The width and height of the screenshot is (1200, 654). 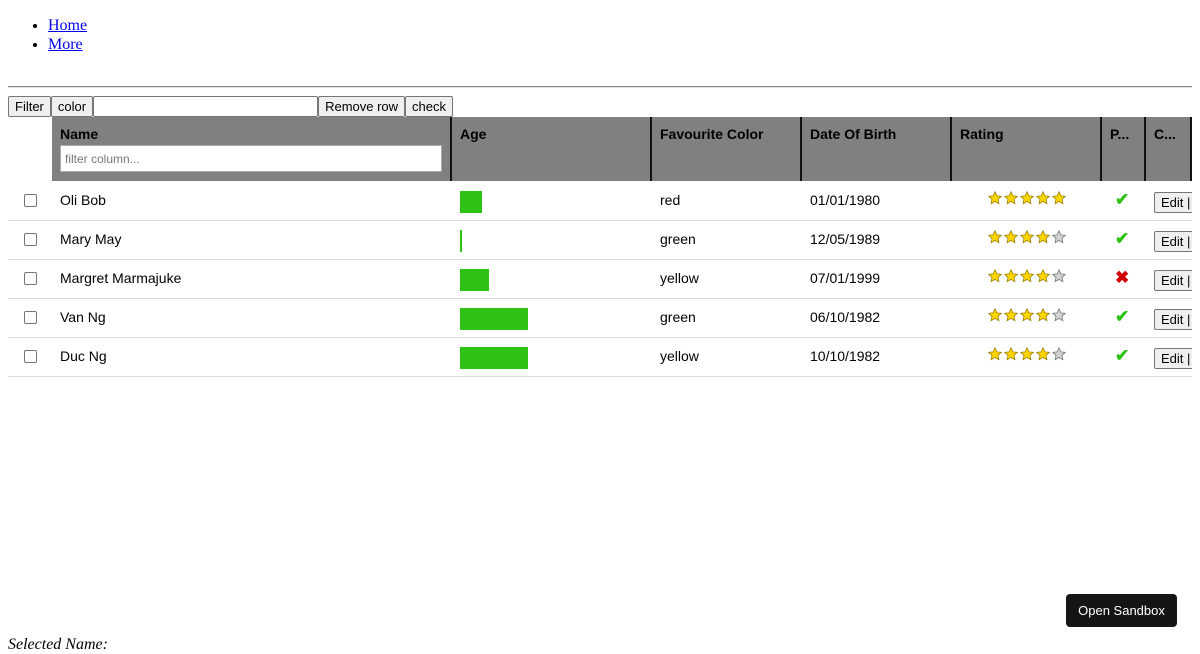 I want to click on filter-value-input, so click(x=206, y=106).